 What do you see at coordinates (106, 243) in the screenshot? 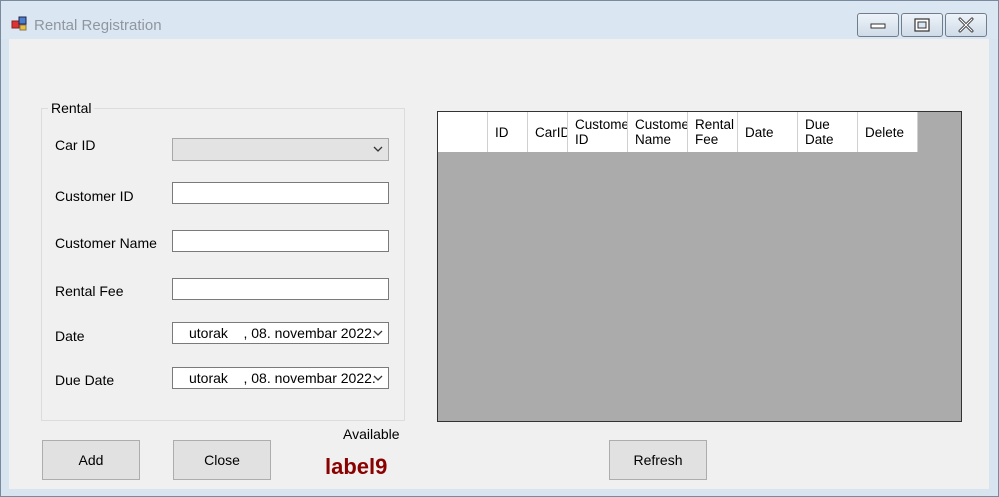
I see `customer-name-label: Customer Name` at bounding box center [106, 243].